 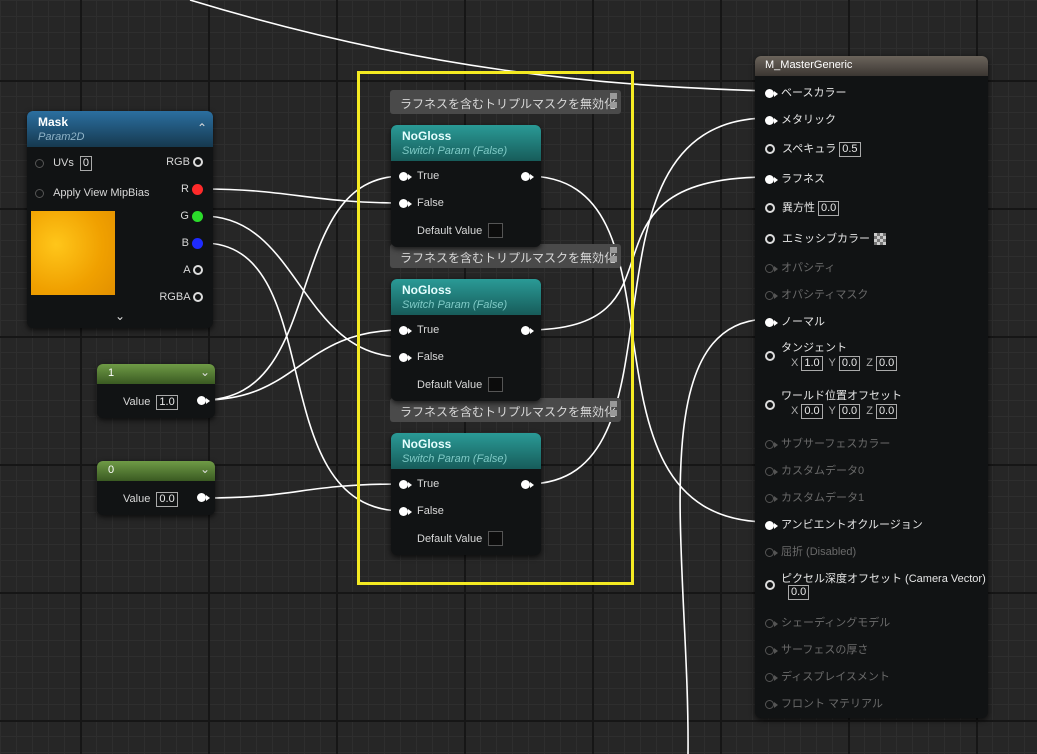 I want to click on rgba-output: RGBA, so click(x=181, y=297).